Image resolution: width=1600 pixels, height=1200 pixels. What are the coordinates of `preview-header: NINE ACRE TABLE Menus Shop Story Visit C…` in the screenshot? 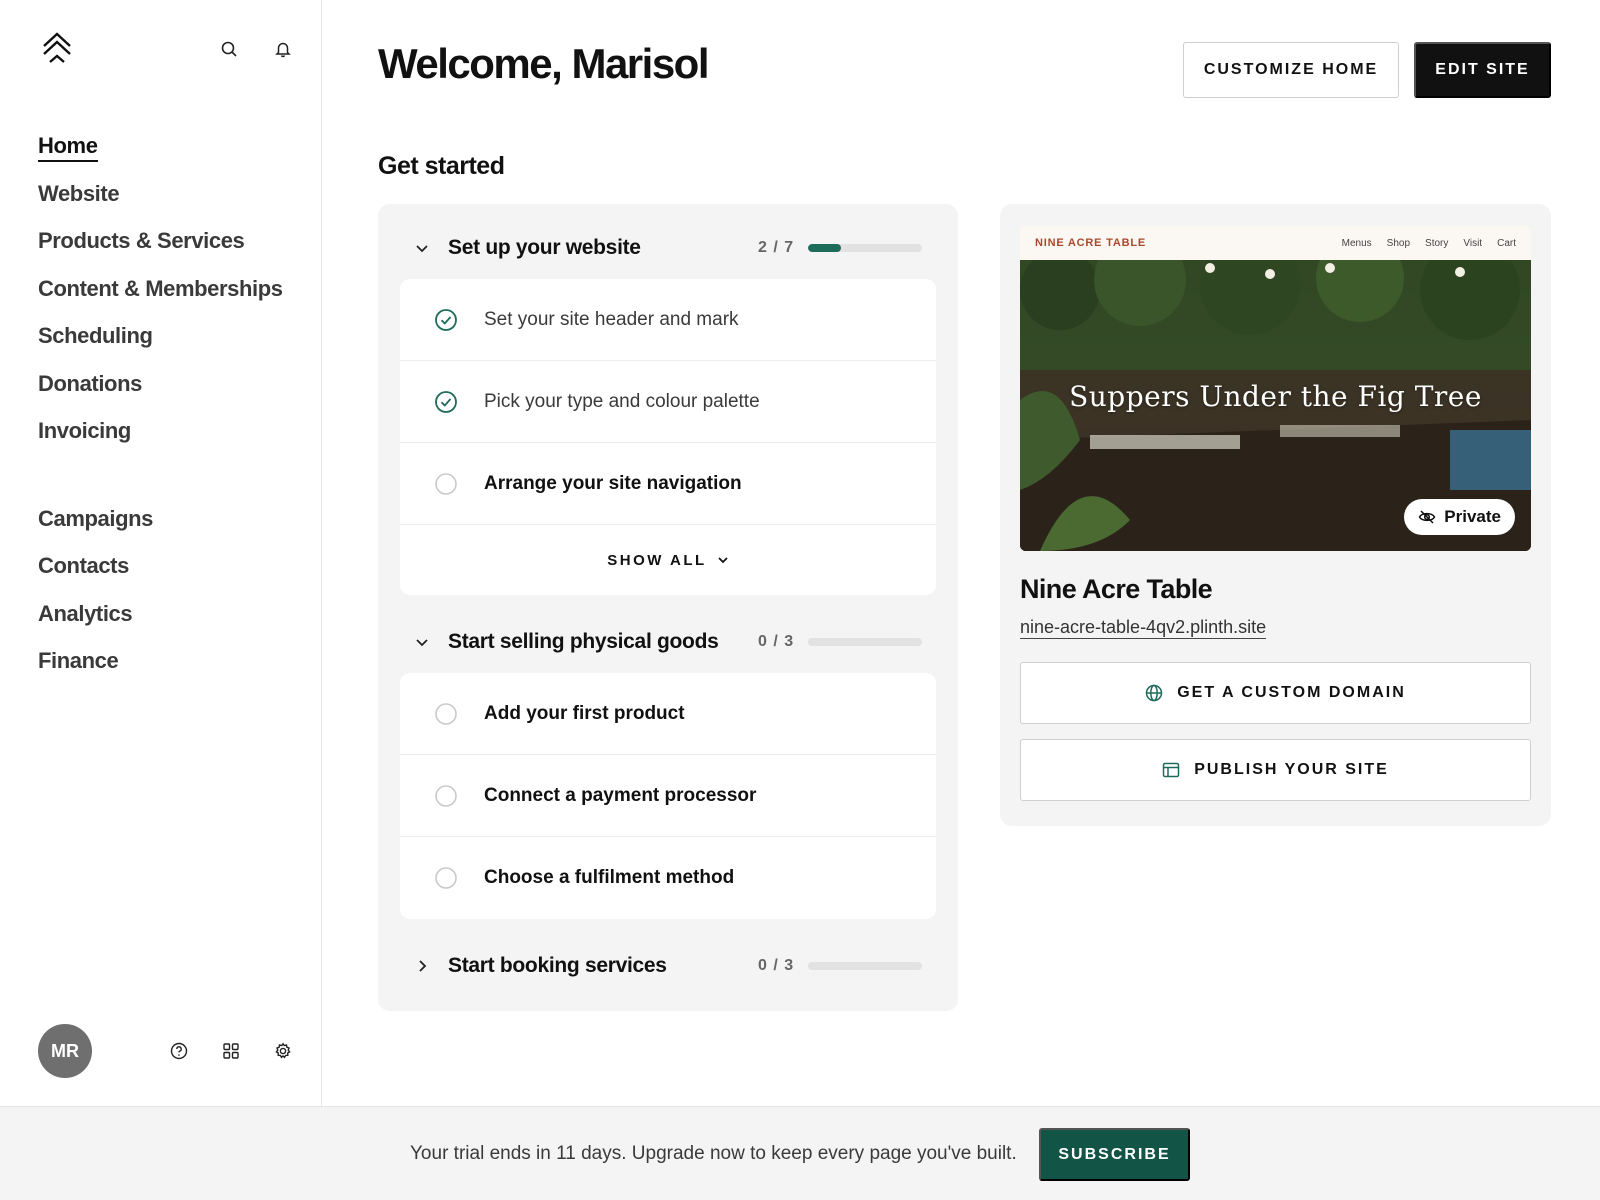 It's located at (1275, 243).